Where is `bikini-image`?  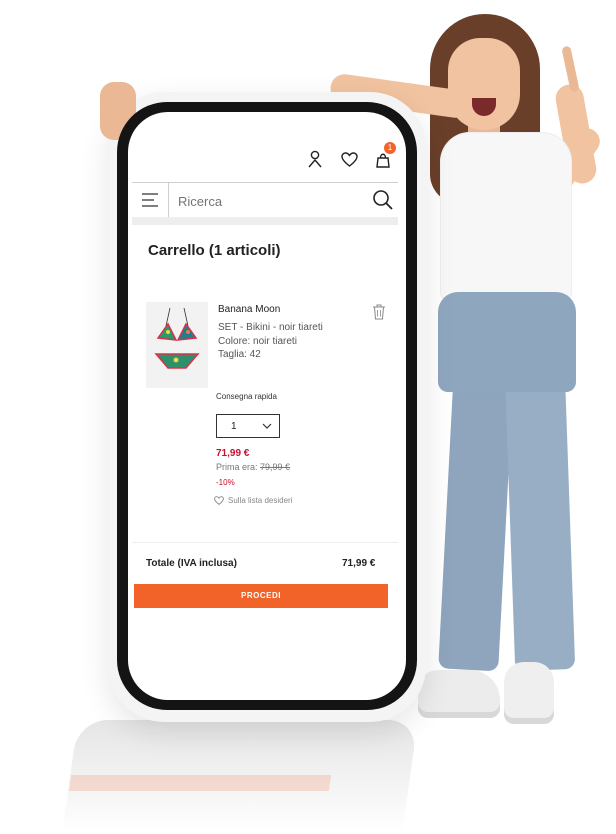 bikini-image is located at coordinates (177, 338).